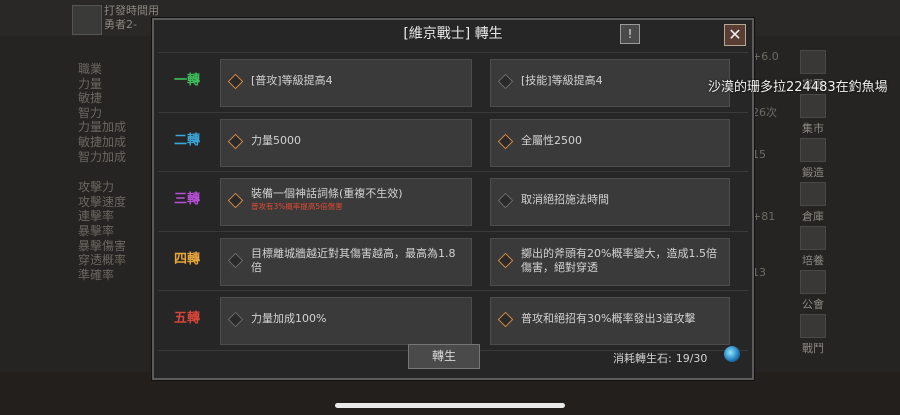 This screenshot has width=900, height=415. What do you see at coordinates (610, 202) in the screenshot?
I see `bonus-cell: 取消絕招施法時間` at bounding box center [610, 202].